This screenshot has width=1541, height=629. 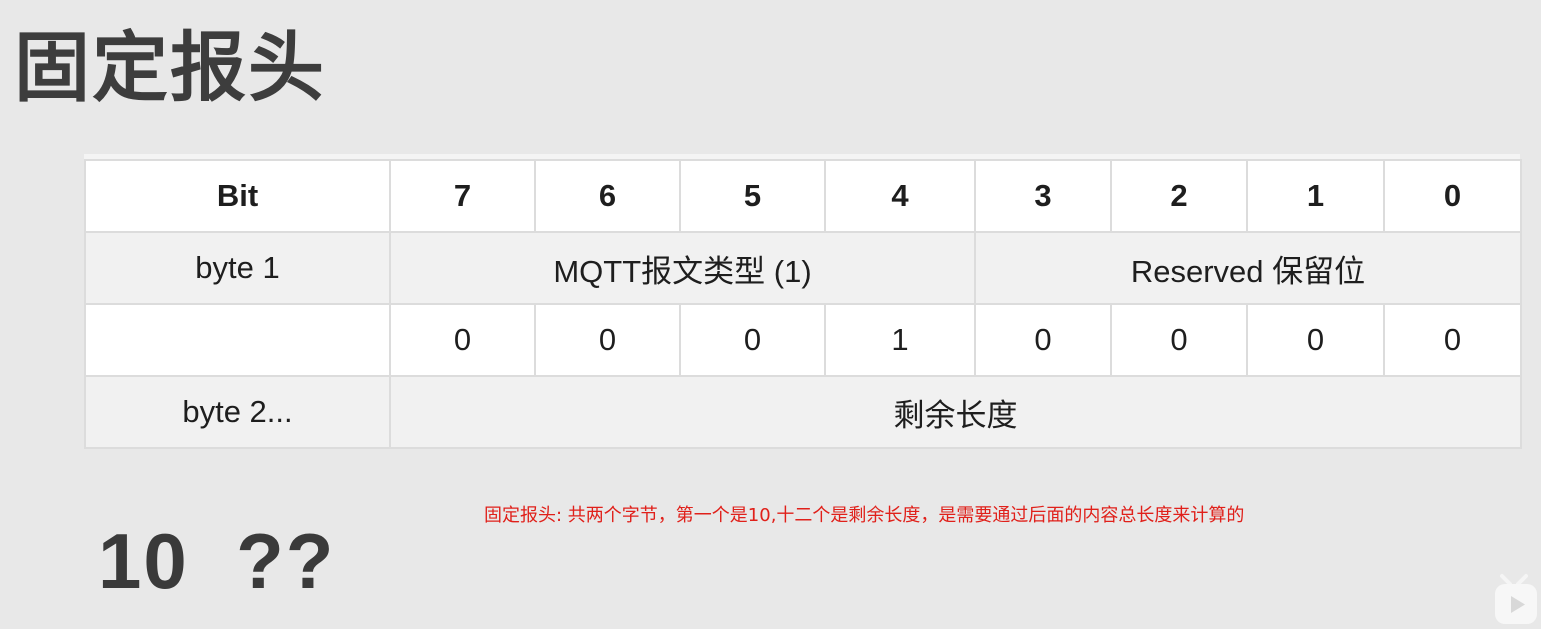 What do you see at coordinates (1315, 196) in the screenshot?
I see `header-cell-1: 1` at bounding box center [1315, 196].